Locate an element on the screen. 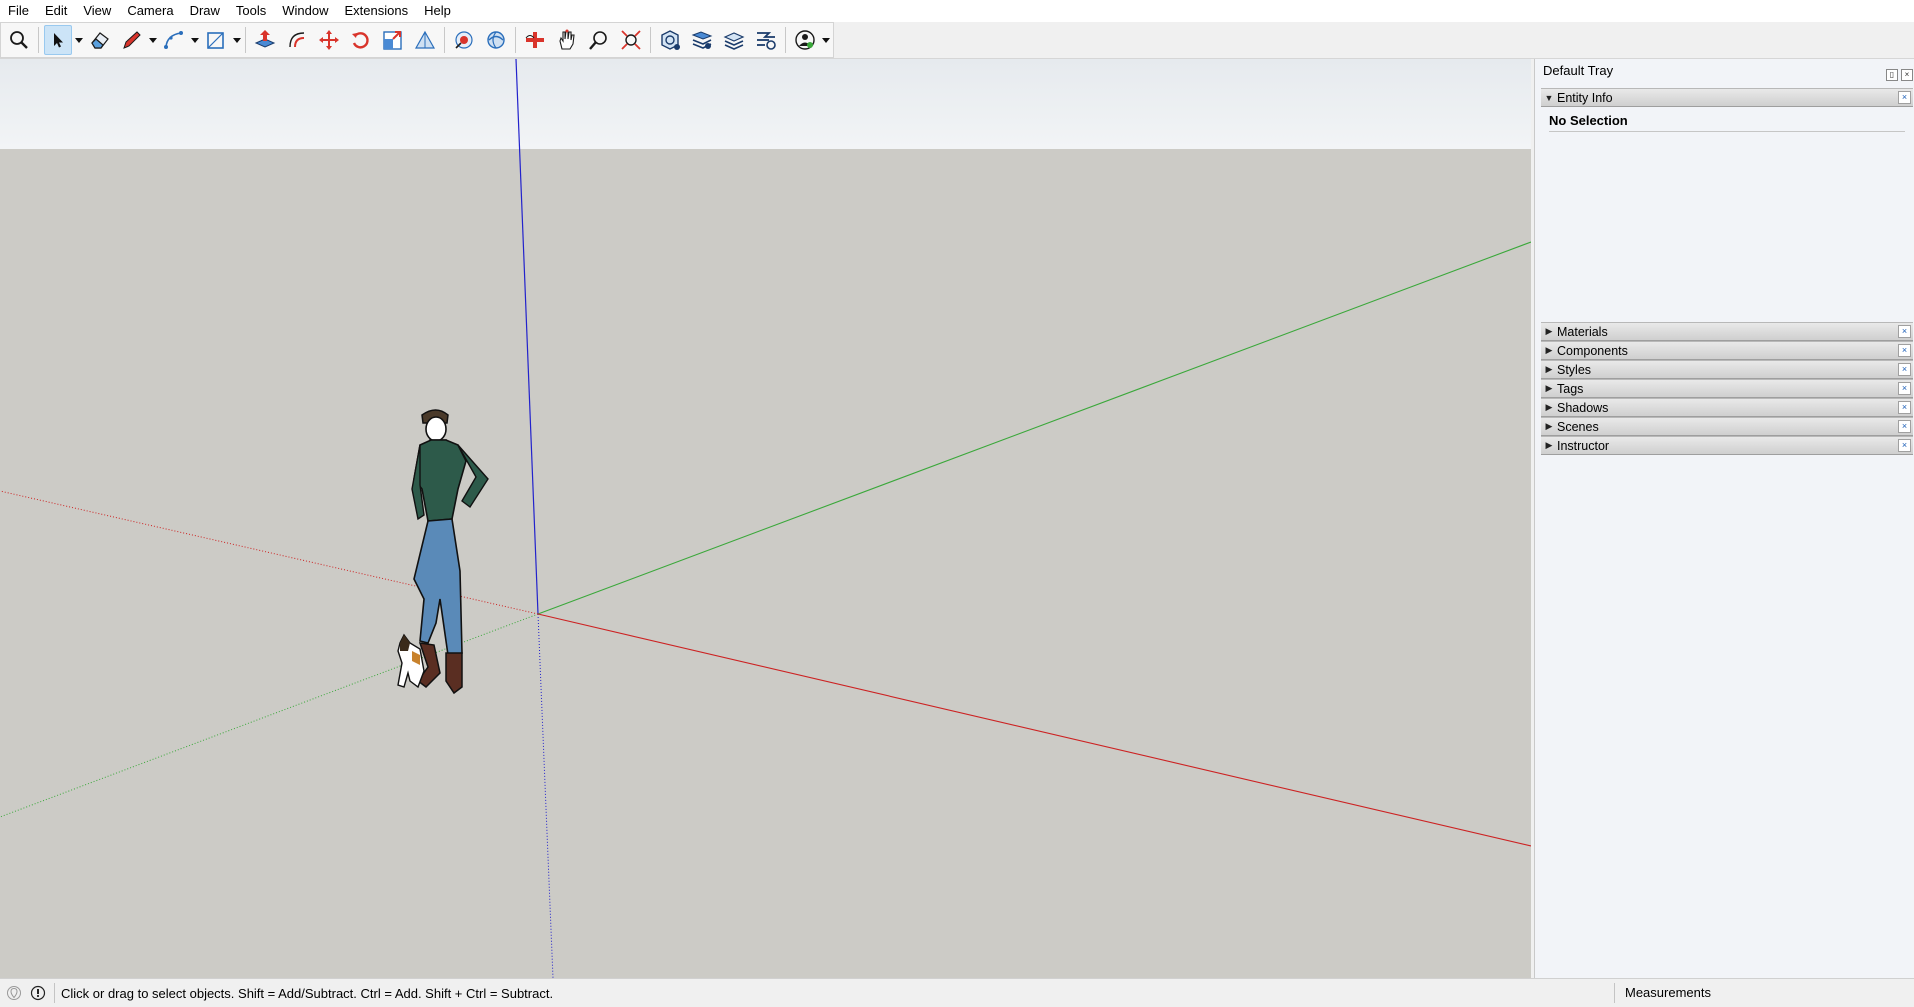 The width and height of the screenshot is (1914, 1007). panel-styles: ▶ Styles × is located at coordinates (1727, 369).